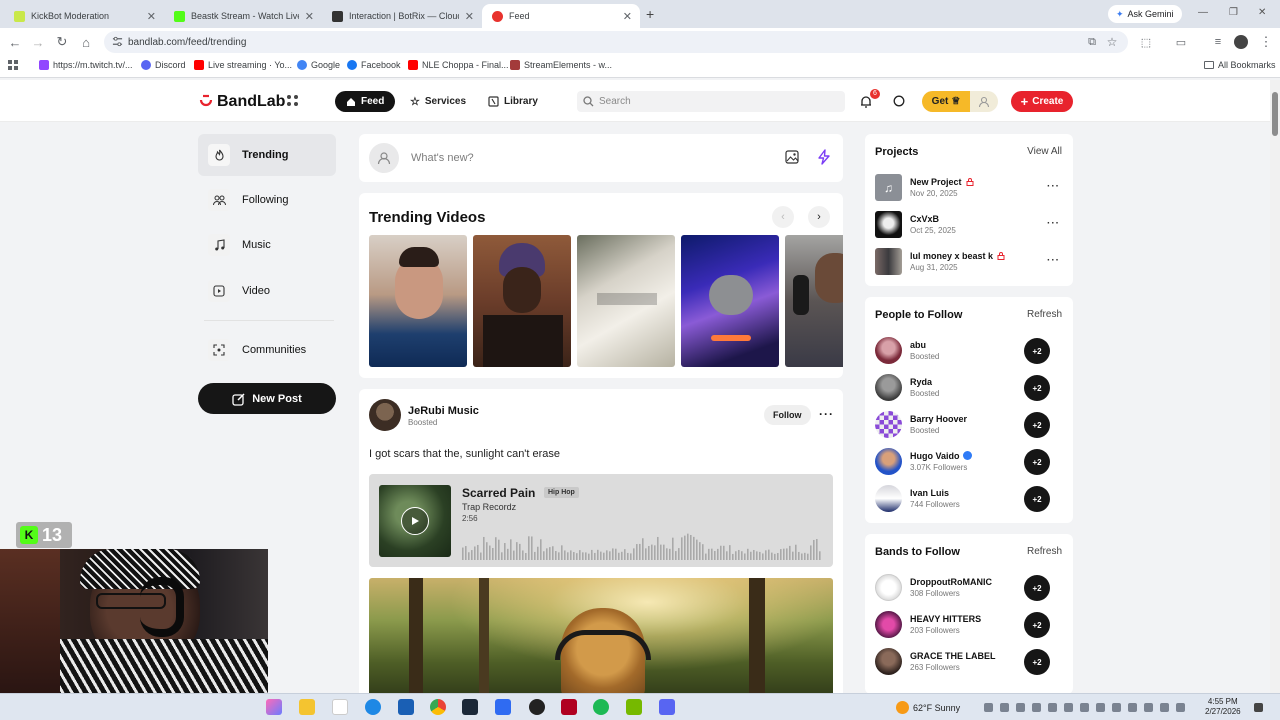  I want to click on back-icon: ←, so click(15, 42).